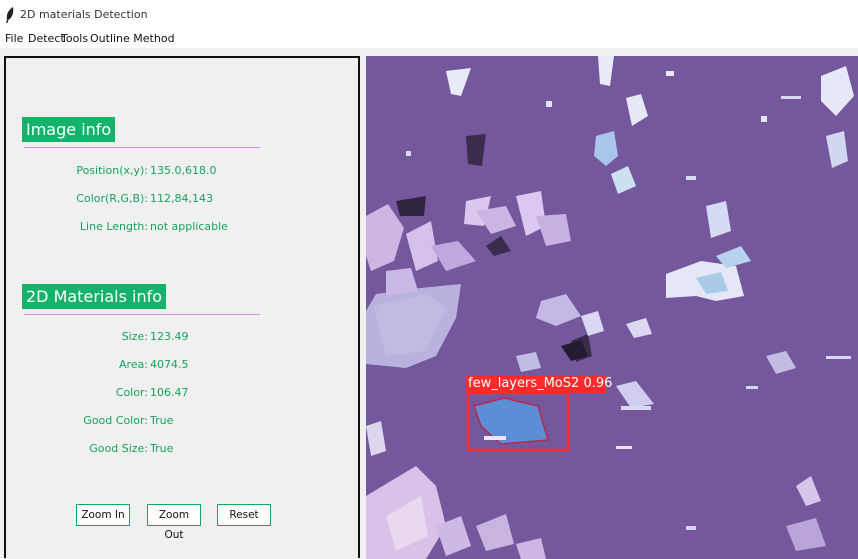 Image resolution: width=858 pixels, height=559 pixels. Describe the element at coordinates (169, 336) in the screenshot. I see `size-value: 123.49` at that location.